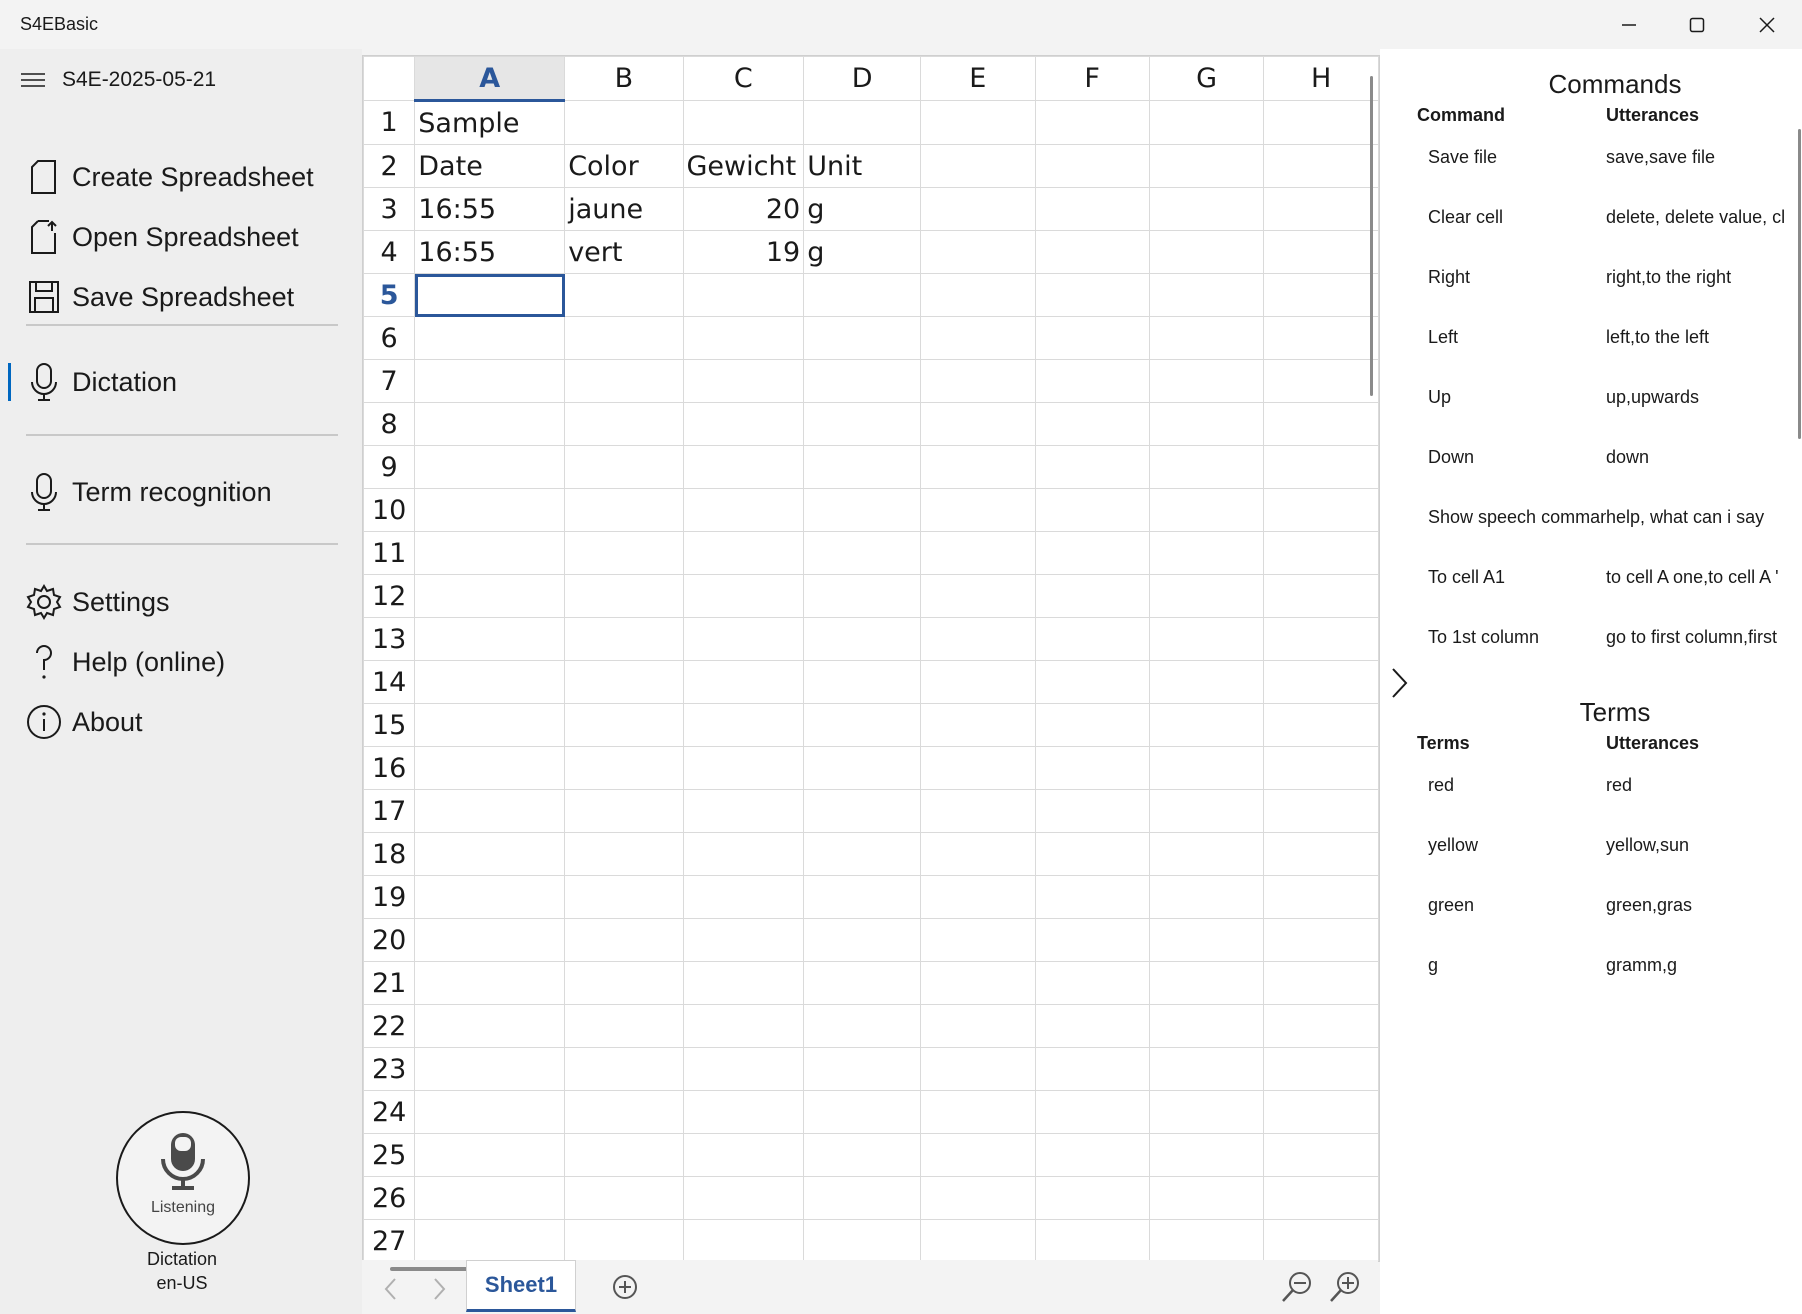 This screenshot has width=1802, height=1314. Describe the element at coordinates (862, 78) in the screenshot. I see `column-header: D` at that location.